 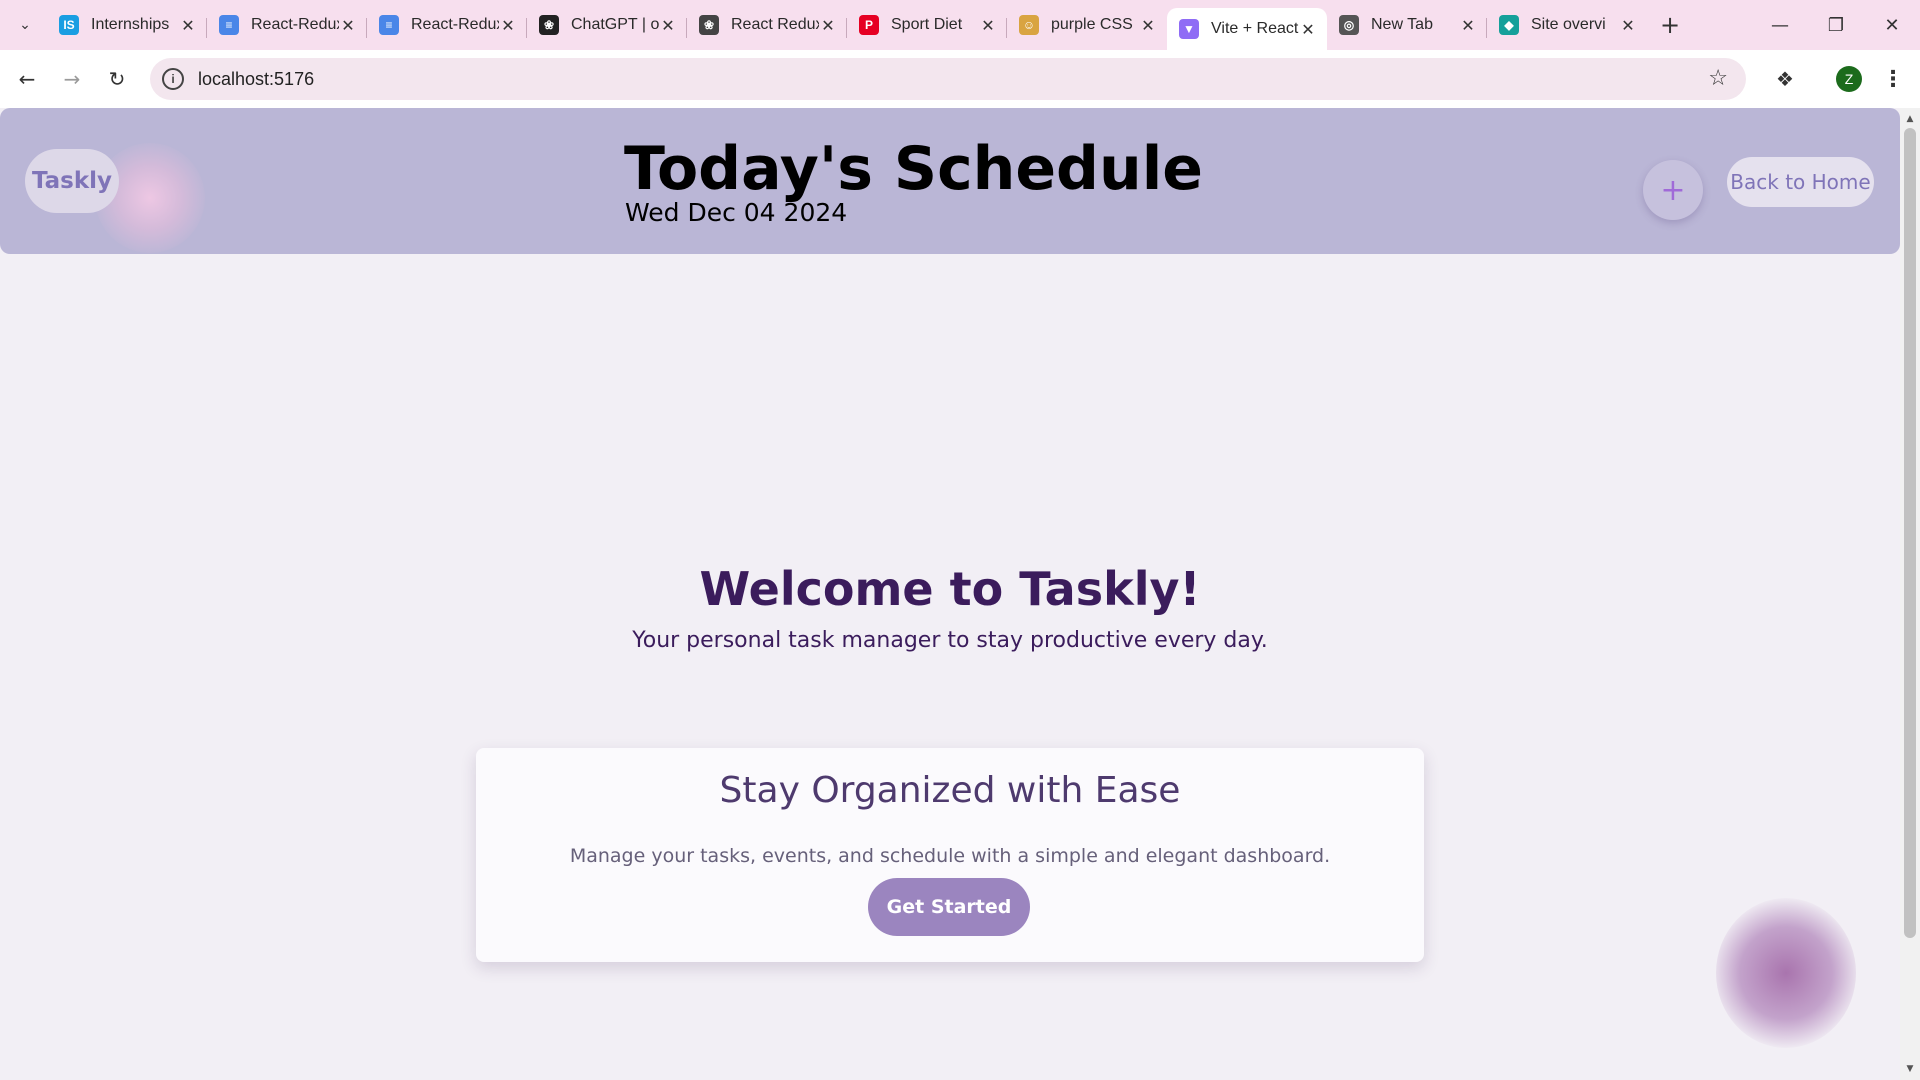 I want to click on browser-tab: ❀ React Redux ✕, so click(x=766, y=25).